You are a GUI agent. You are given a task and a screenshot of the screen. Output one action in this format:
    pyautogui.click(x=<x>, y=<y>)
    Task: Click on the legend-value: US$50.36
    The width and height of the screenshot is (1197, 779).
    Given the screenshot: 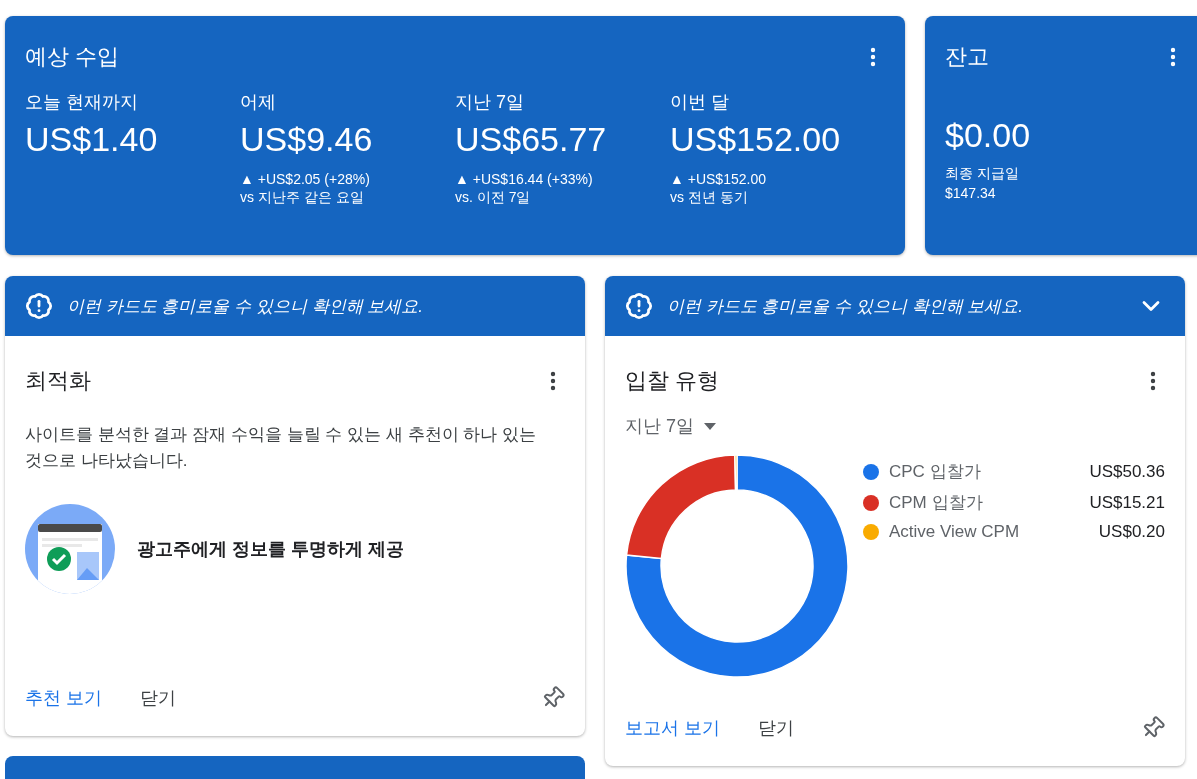 What is the action you would take?
    pyautogui.click(x=1127, y=471)
    